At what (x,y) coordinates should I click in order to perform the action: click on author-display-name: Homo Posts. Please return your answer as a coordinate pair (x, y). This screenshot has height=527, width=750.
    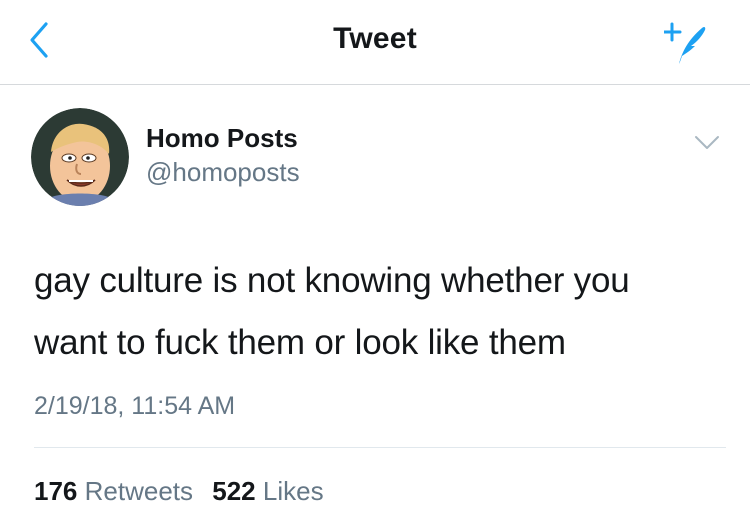
    Looking at the image, I should click on (222, 138).